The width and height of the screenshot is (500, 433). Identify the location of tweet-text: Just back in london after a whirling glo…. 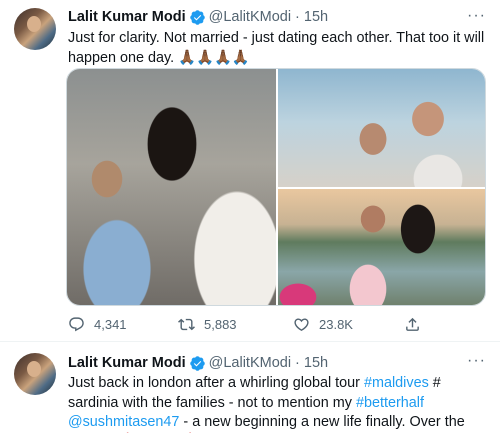
(277, 403).